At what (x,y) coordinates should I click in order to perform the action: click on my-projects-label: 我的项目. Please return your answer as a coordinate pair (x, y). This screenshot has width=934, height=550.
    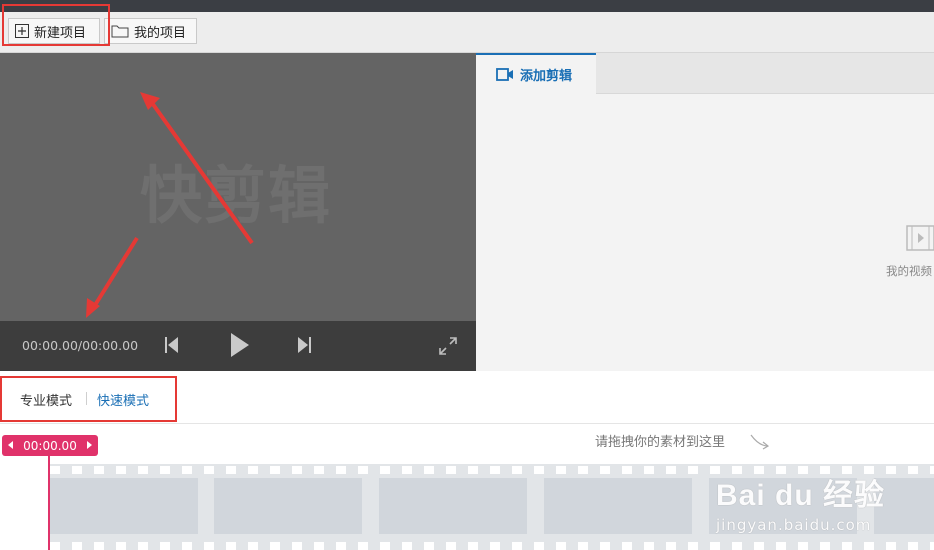
    Looking at the image, I should click on (160, 33).